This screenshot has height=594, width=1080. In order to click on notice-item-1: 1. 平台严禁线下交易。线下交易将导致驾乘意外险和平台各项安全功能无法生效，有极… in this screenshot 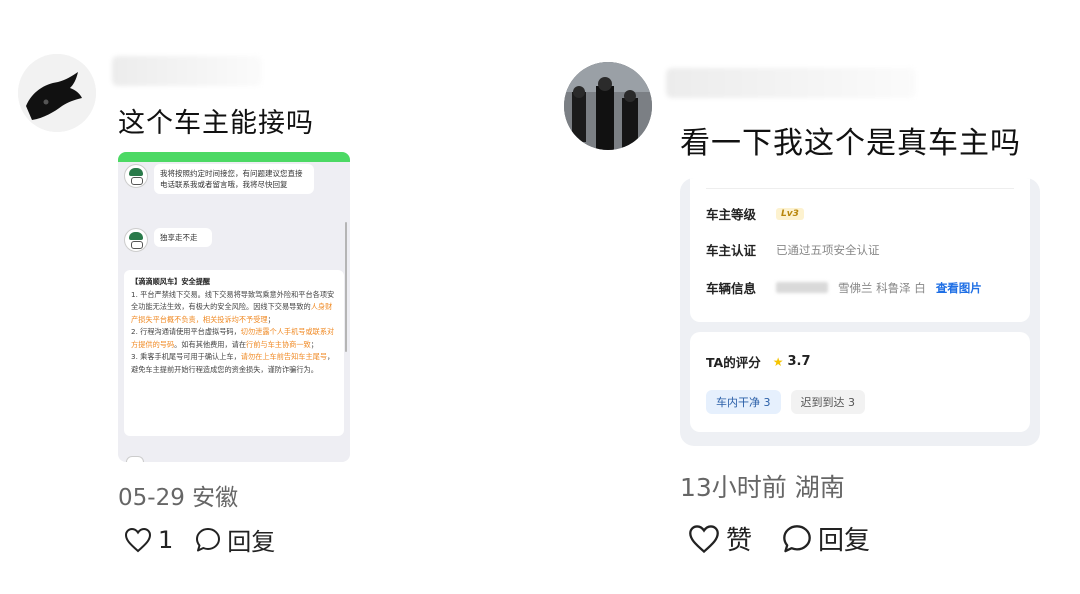, I will do `click(234, 308)`.